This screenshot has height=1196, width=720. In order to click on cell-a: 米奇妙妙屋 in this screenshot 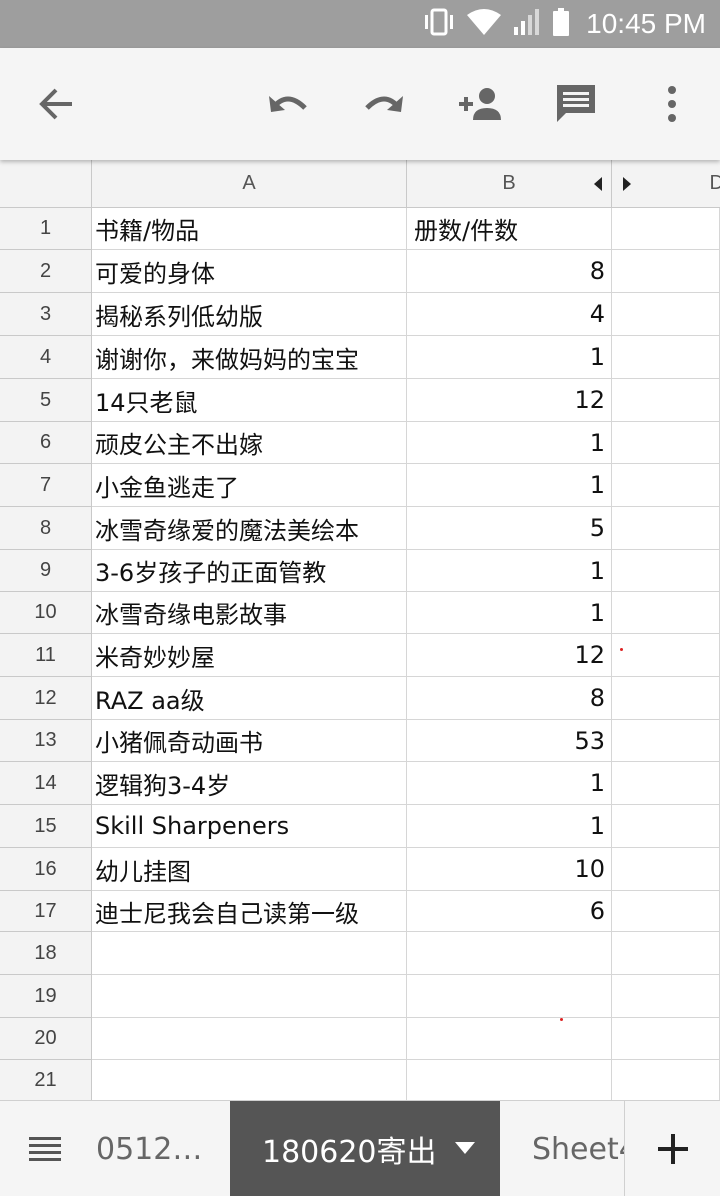, I will do `click(249, 655)`.